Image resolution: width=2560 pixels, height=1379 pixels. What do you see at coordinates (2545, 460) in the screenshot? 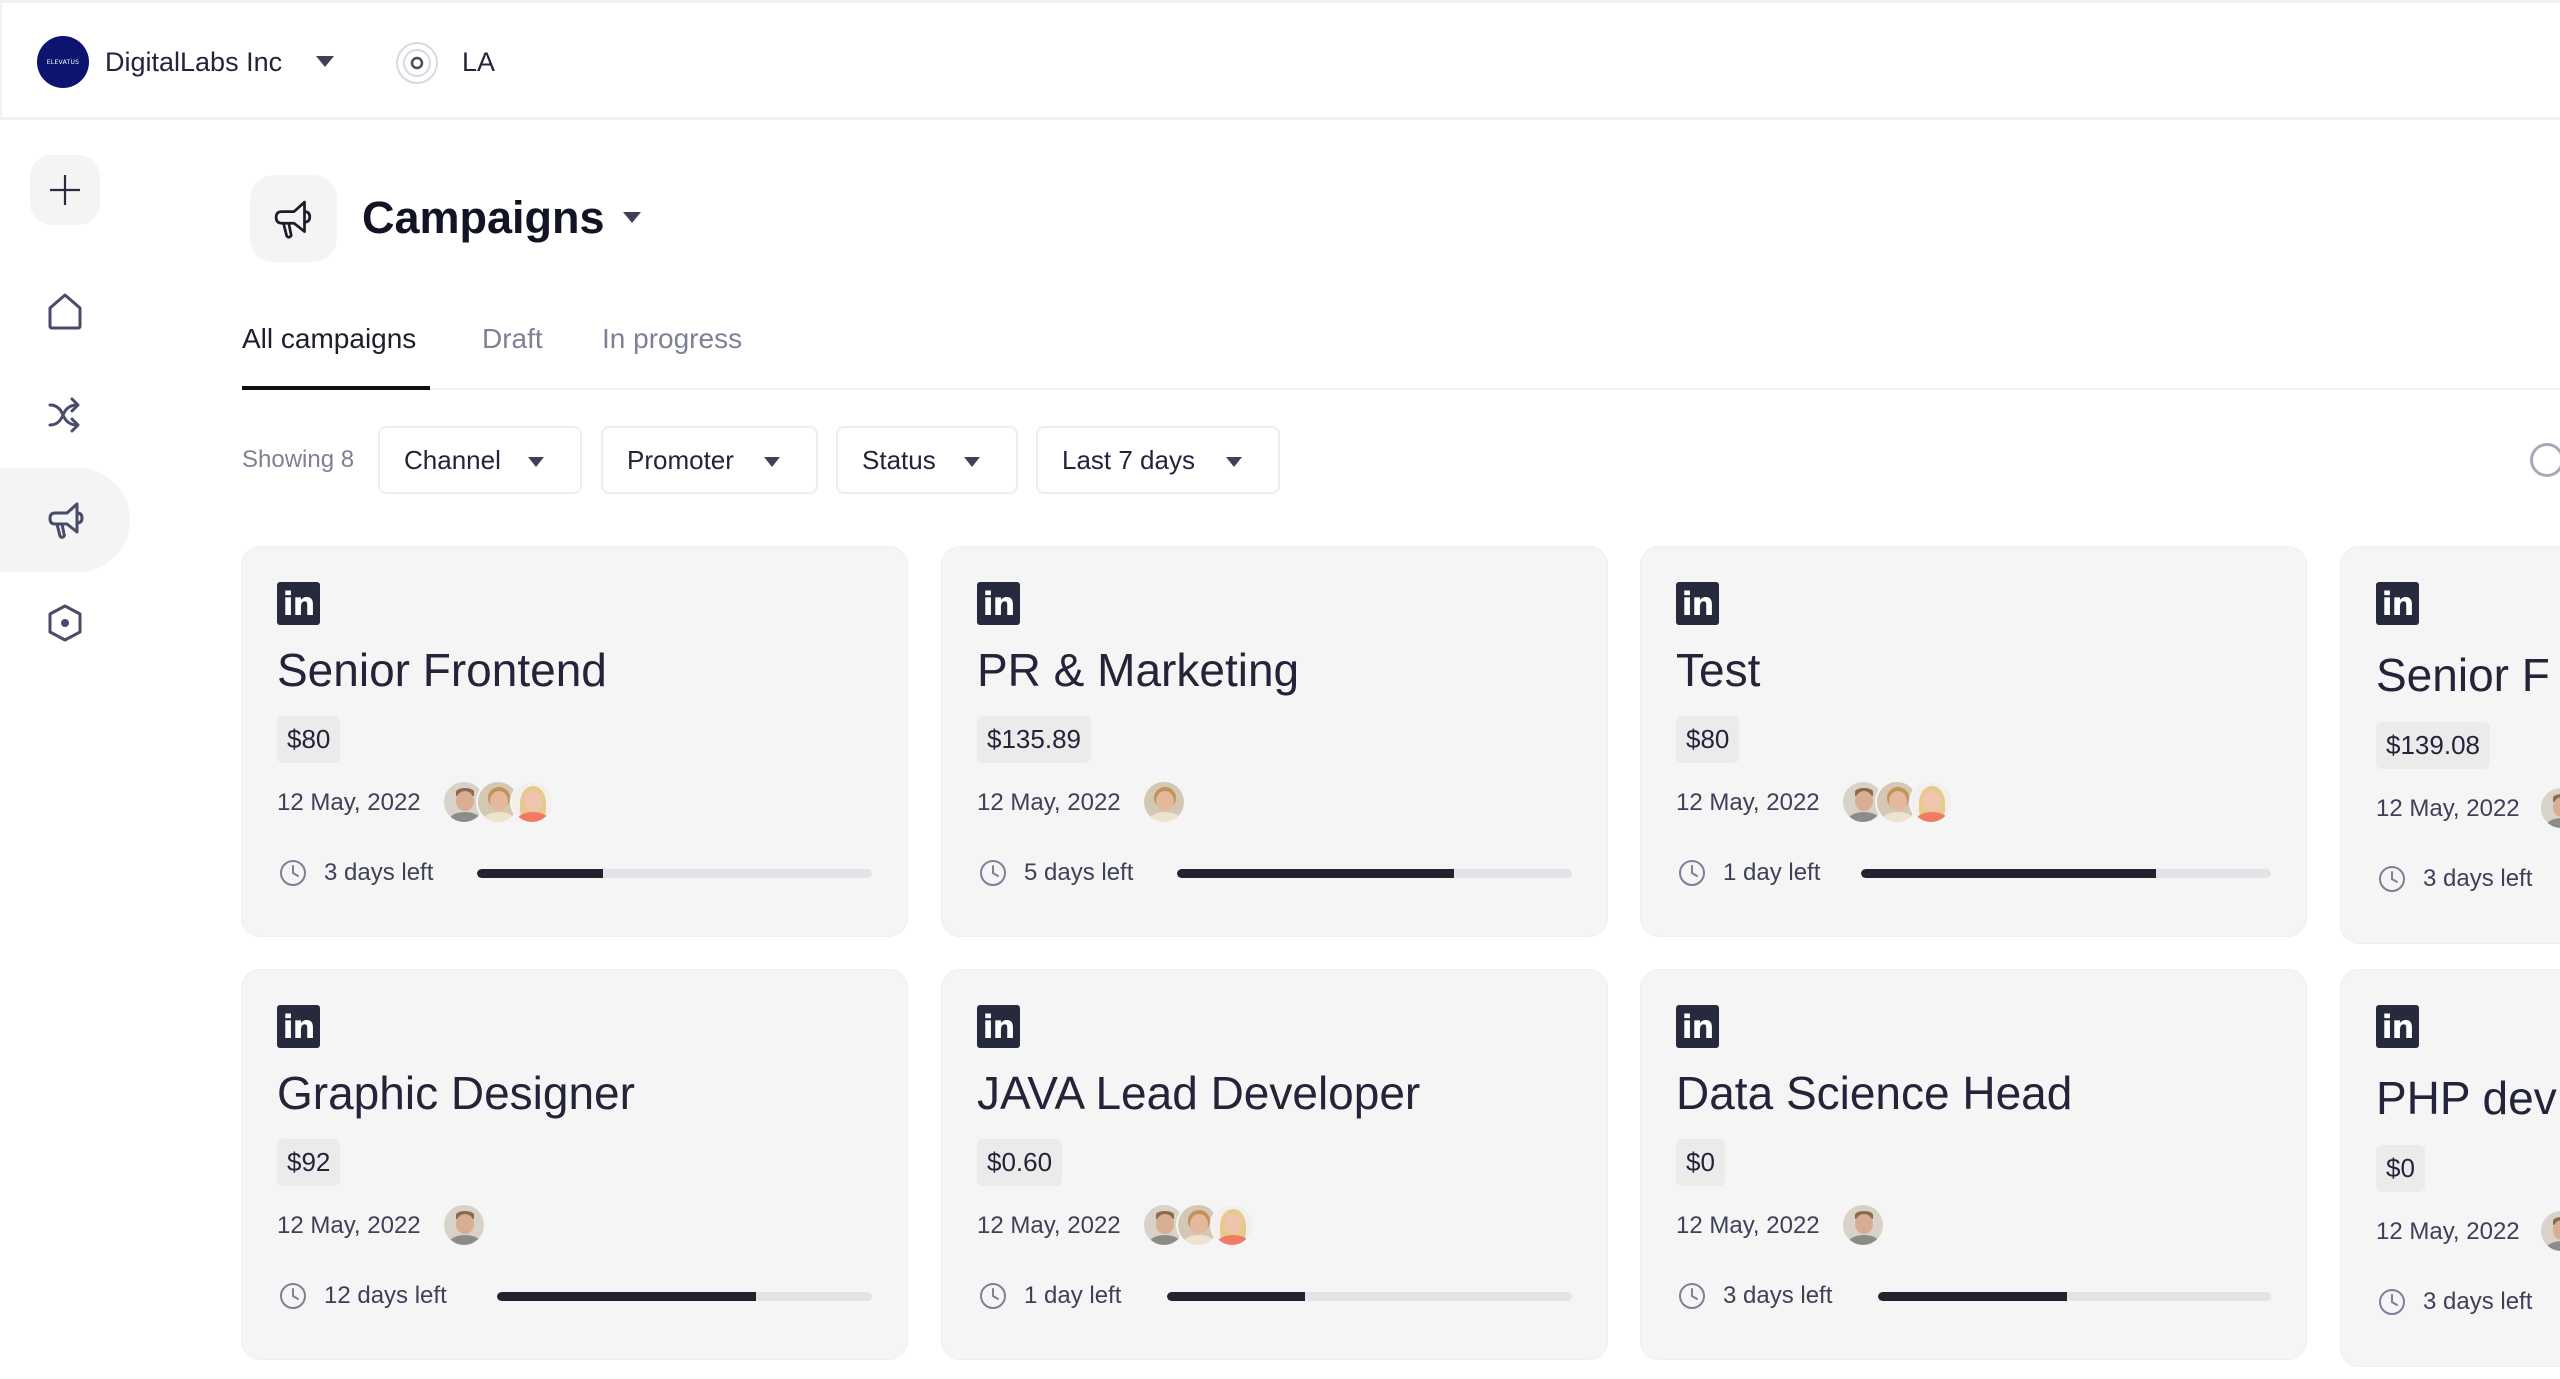
I see `refresh-icon` at bounding box center [2545, 460].